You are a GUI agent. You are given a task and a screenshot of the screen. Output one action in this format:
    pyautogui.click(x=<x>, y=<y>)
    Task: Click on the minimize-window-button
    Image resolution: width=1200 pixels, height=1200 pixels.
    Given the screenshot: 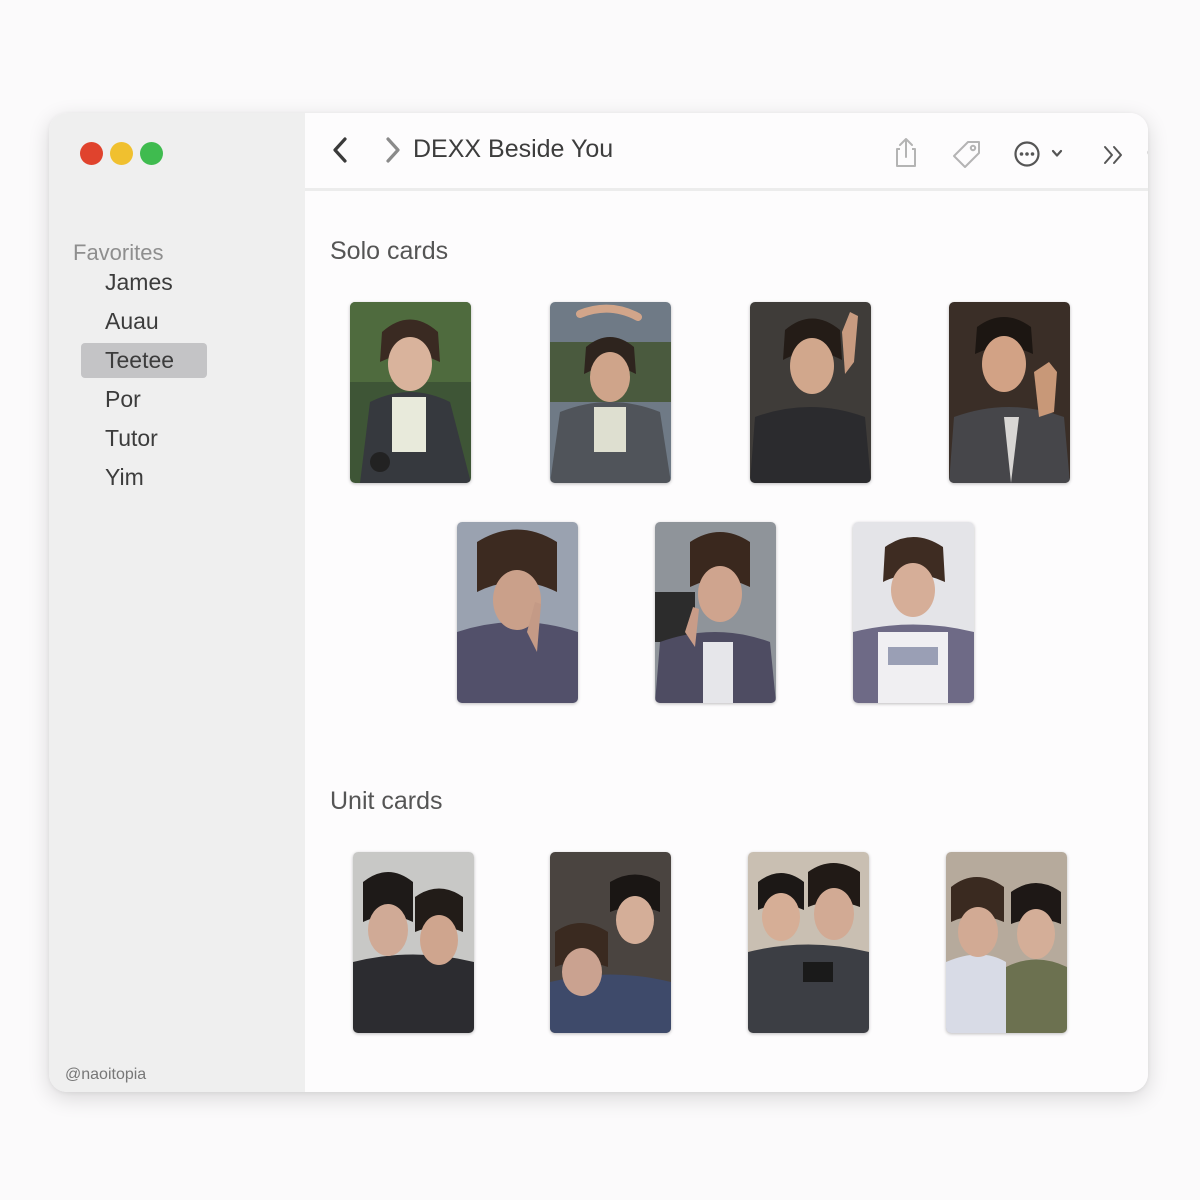 What is the action you would take?
    pyautogui.click(x=121, y=153)
    